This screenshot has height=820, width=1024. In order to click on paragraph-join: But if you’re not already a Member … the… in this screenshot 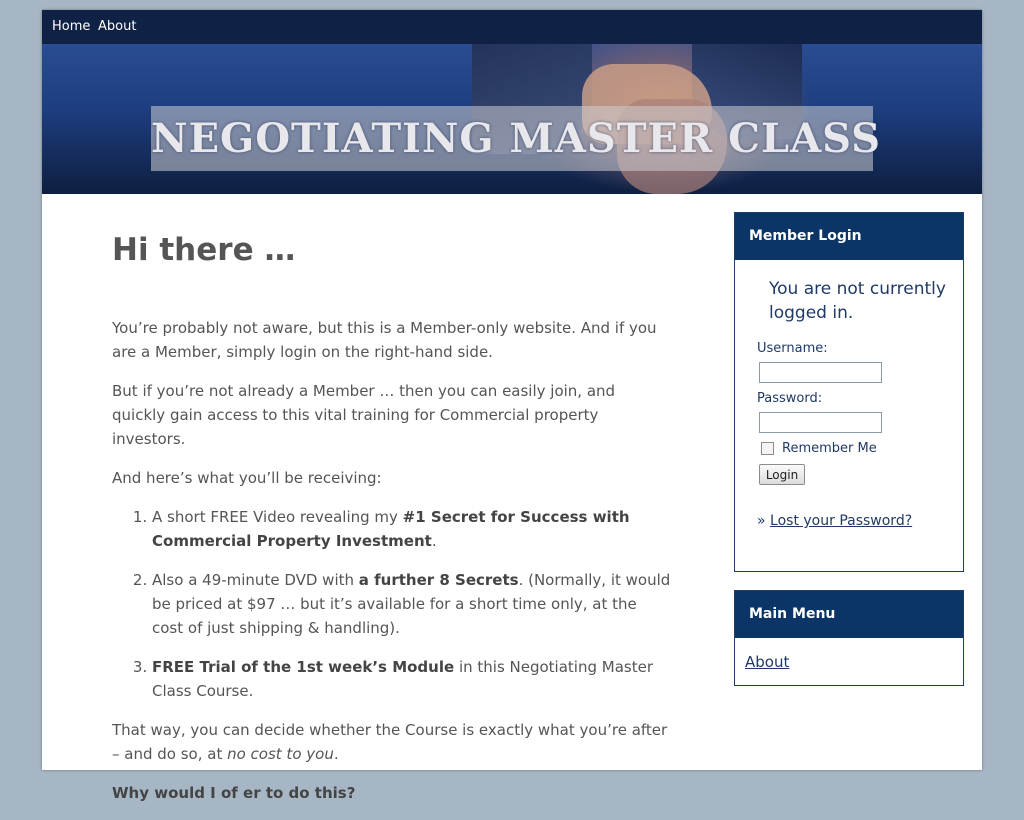, I will do `click(364, 415)`.